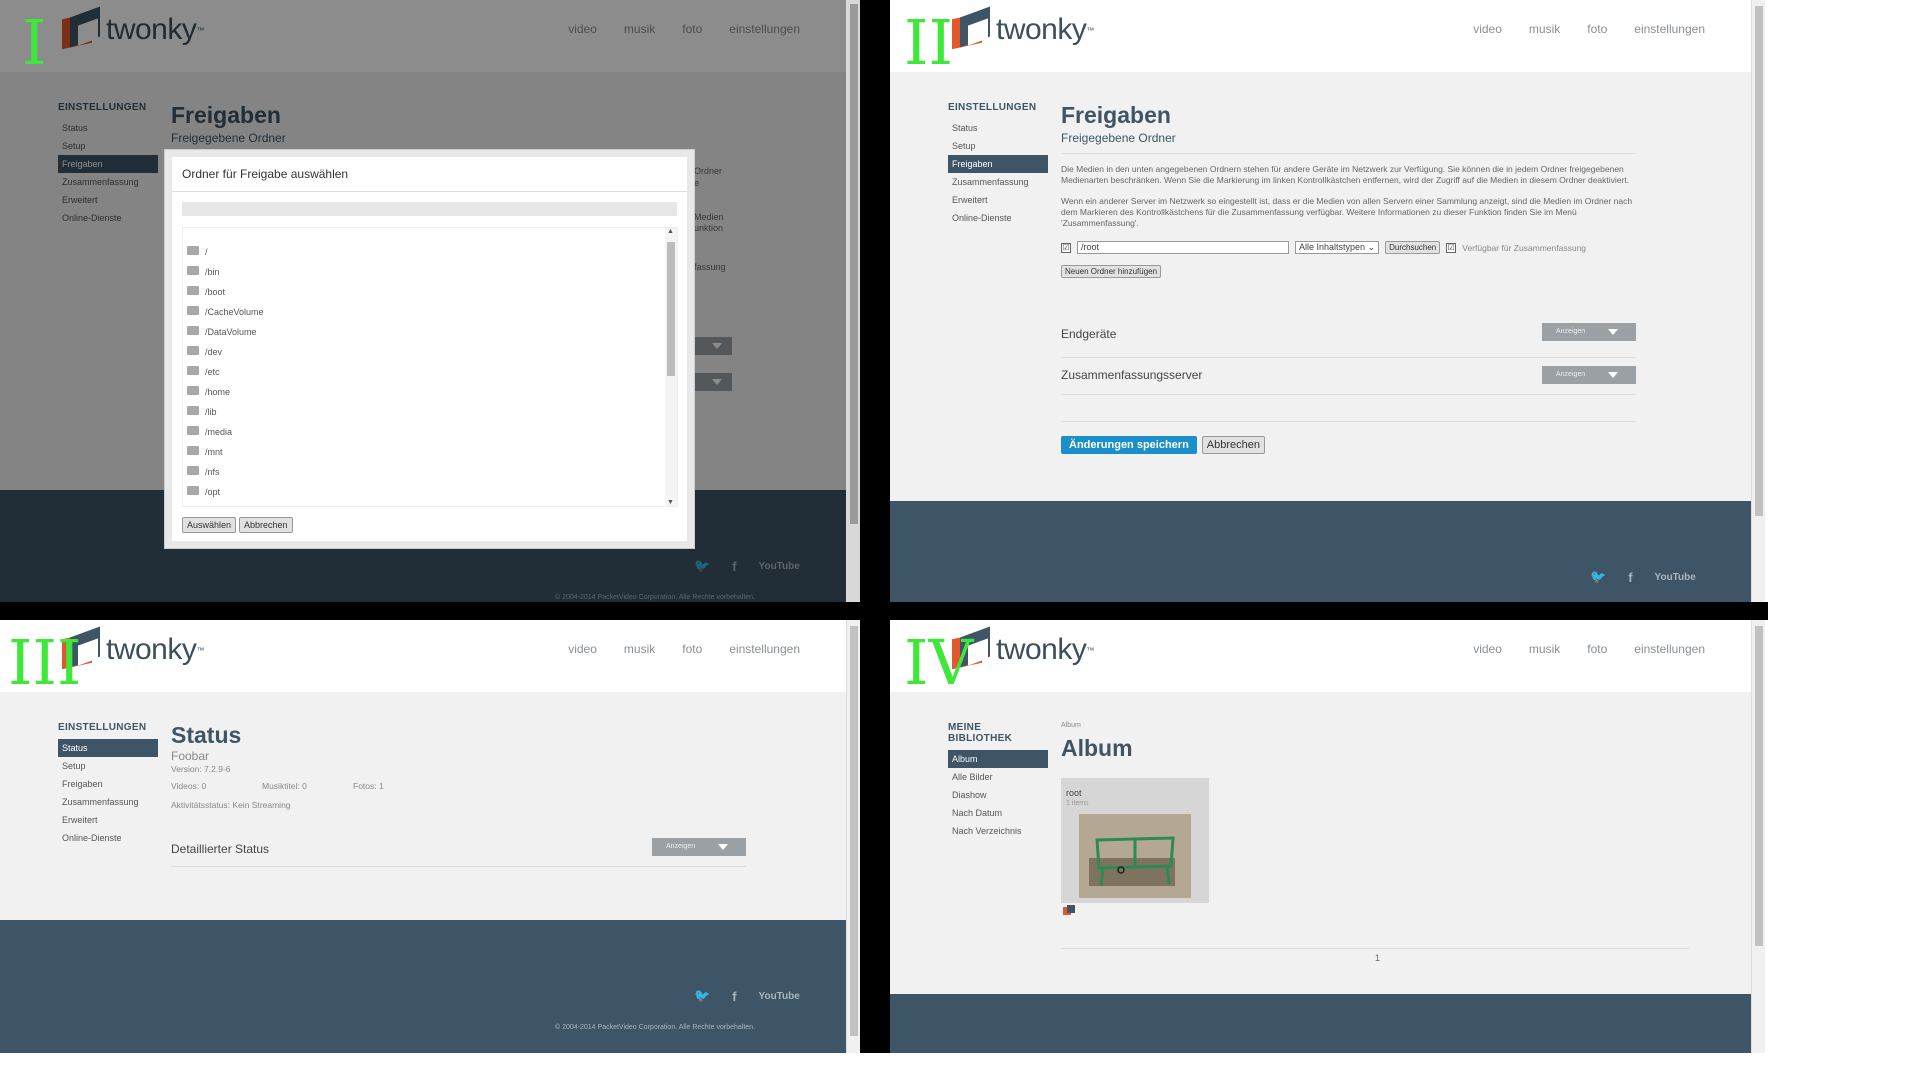 This screenshot has width=1920, height=1080. Describe the element at coordinates (430, 352) in the screenshot. I see `folder-row: /dev` at that location.